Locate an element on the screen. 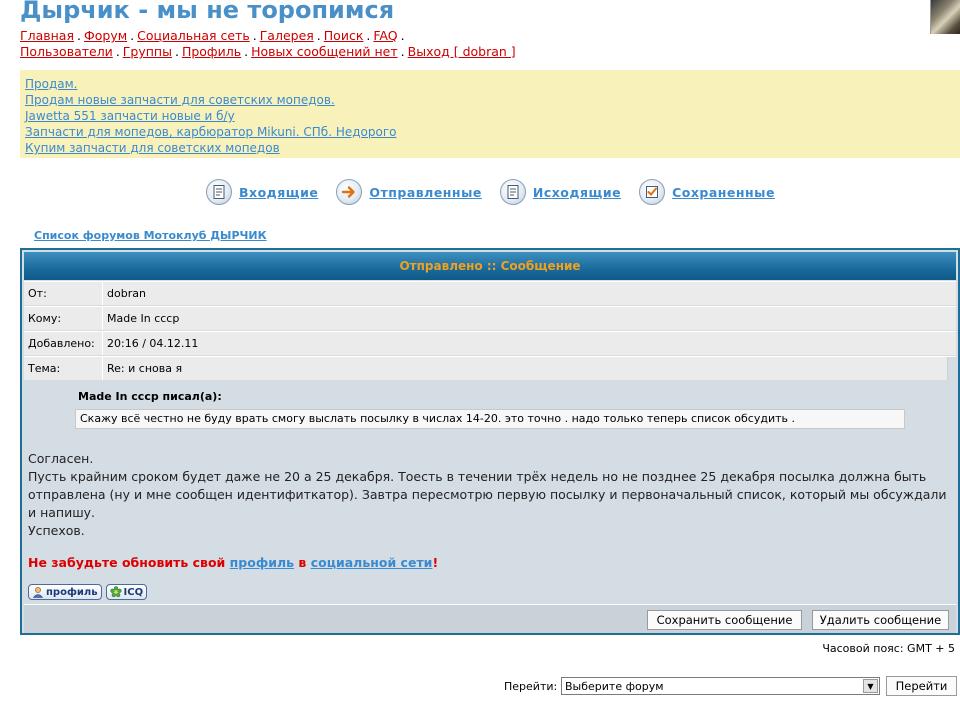 This screenshot has height=720, width=960. arrow-right-icon is located at coordinates (349, 192).